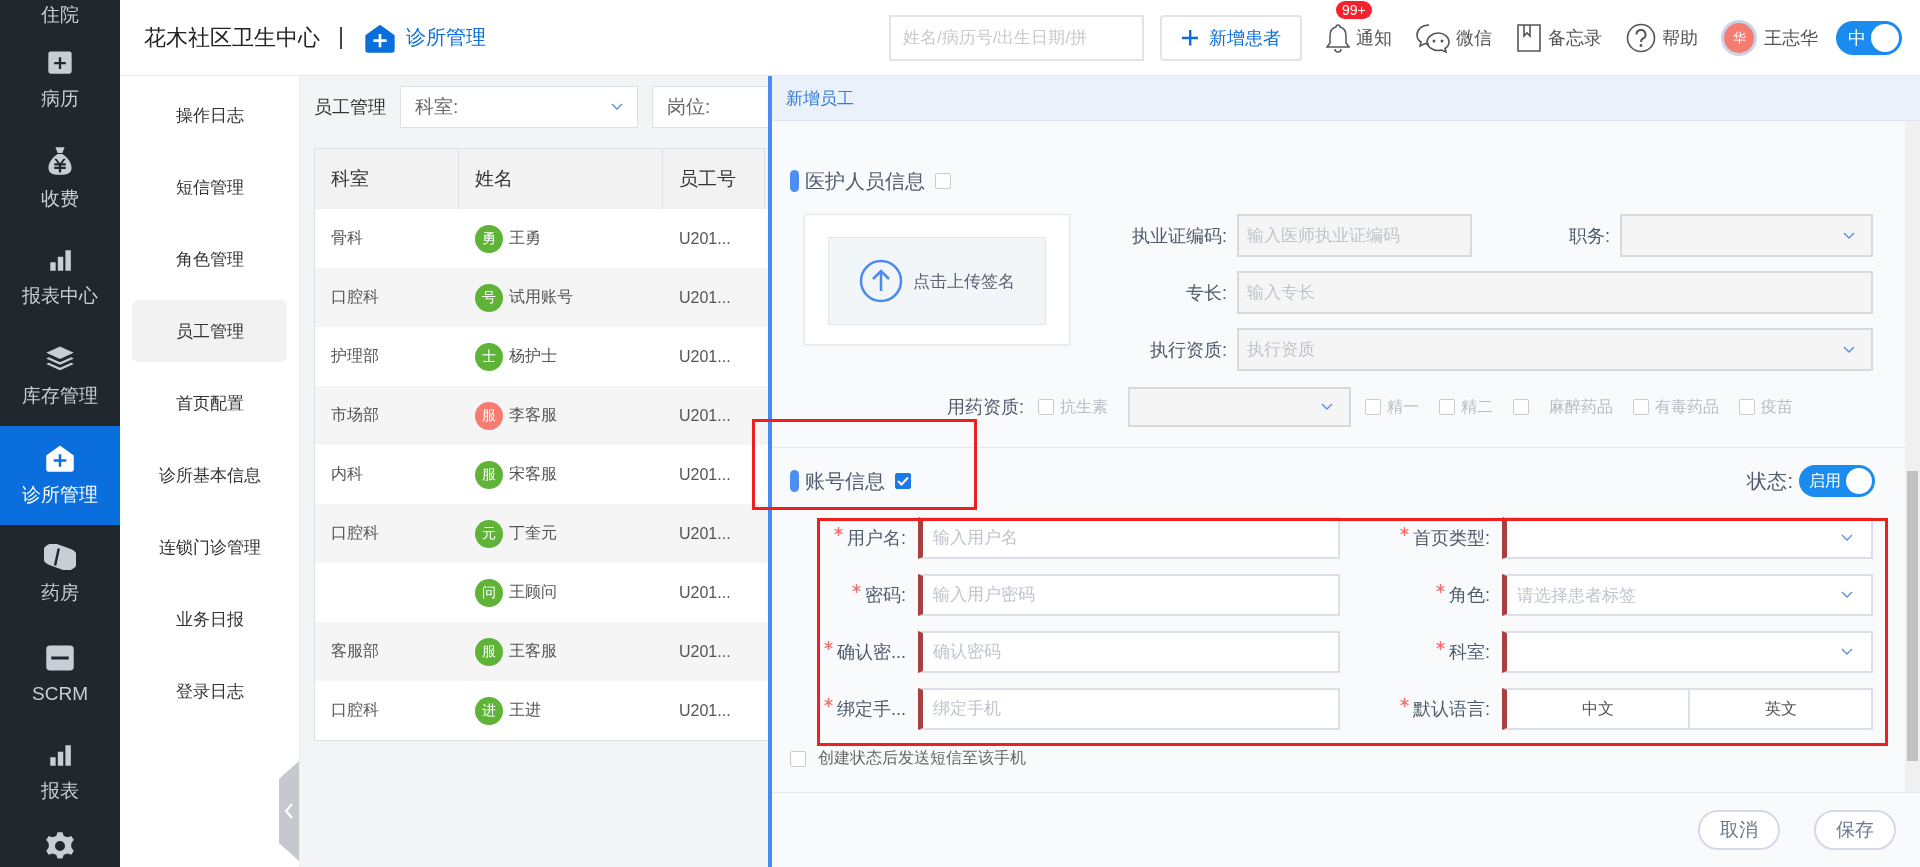 The height and width of the screenshot is (867, 1920). I want to click on field-label: 默认语言:, so click(1451, 709).